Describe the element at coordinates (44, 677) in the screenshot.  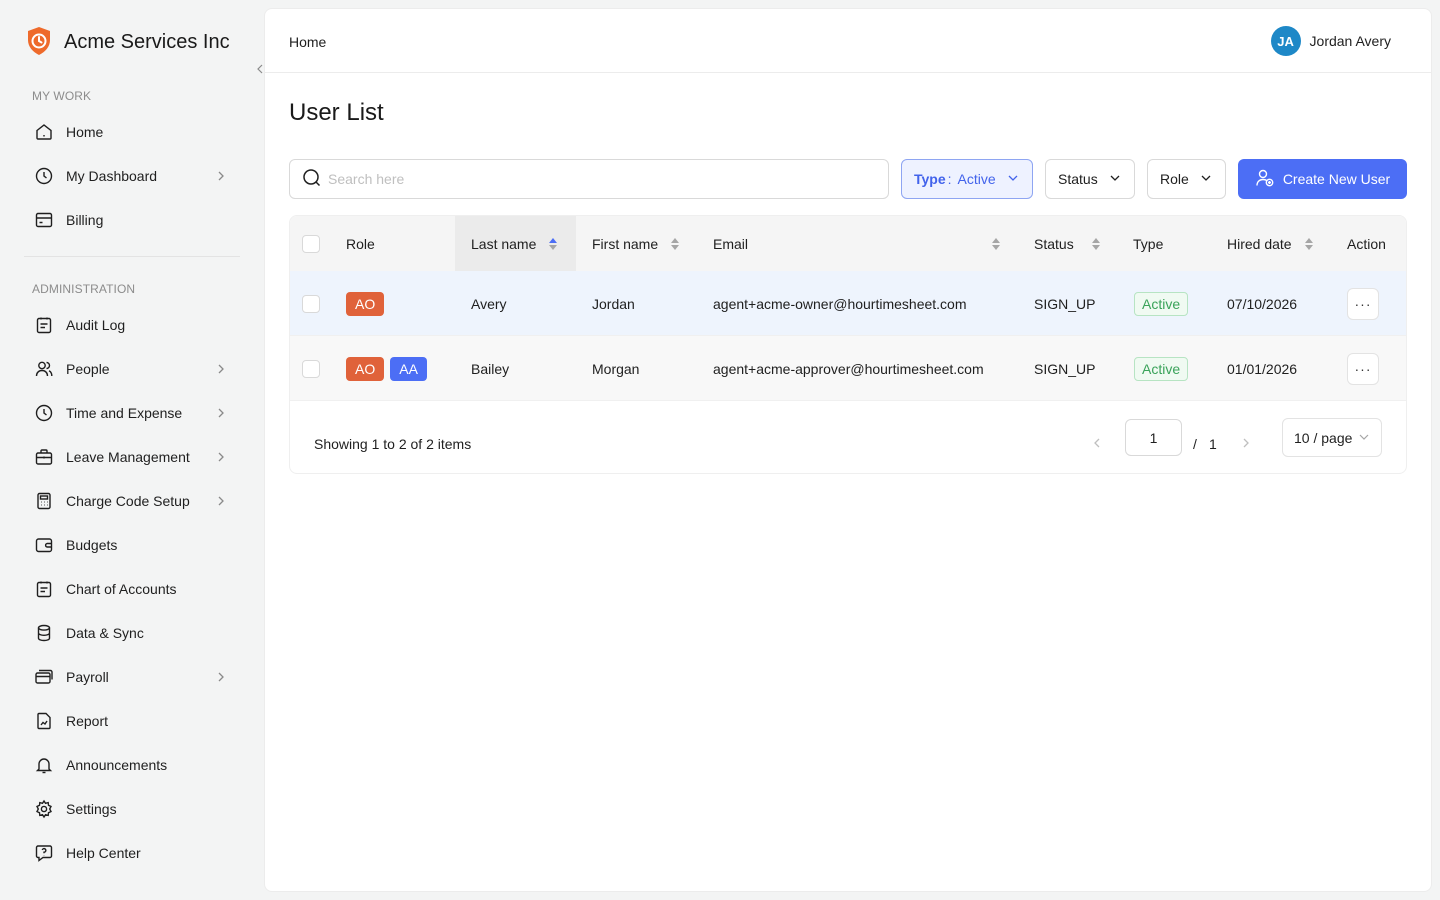
I see `cards-icon` at that location.